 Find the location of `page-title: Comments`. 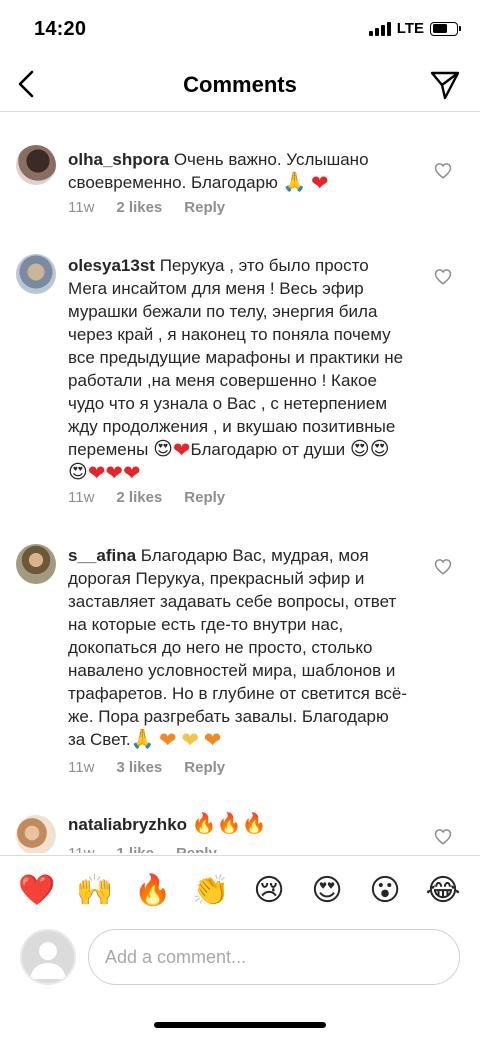

page-title: Comments is located at coordinates (240, 84).